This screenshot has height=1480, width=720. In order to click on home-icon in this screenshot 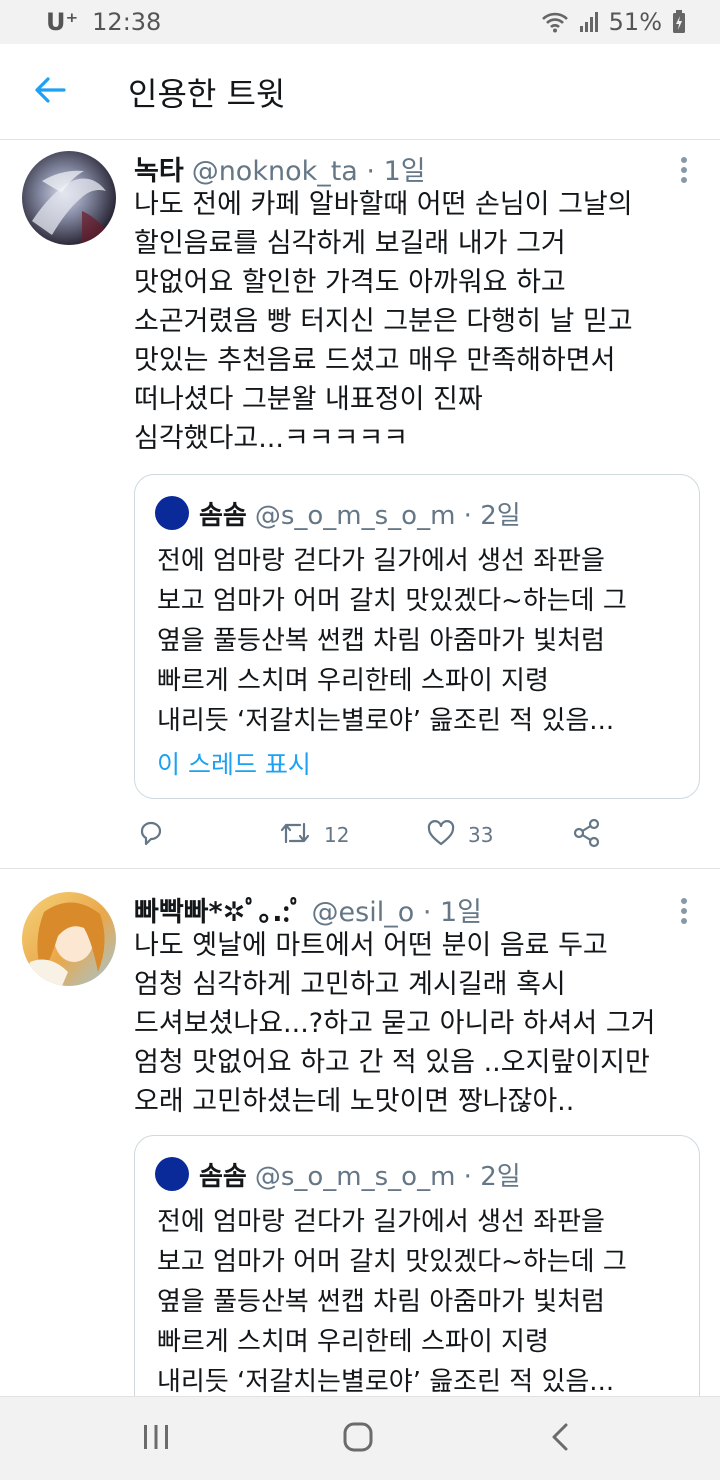, I will do `click(358, 1439)`.